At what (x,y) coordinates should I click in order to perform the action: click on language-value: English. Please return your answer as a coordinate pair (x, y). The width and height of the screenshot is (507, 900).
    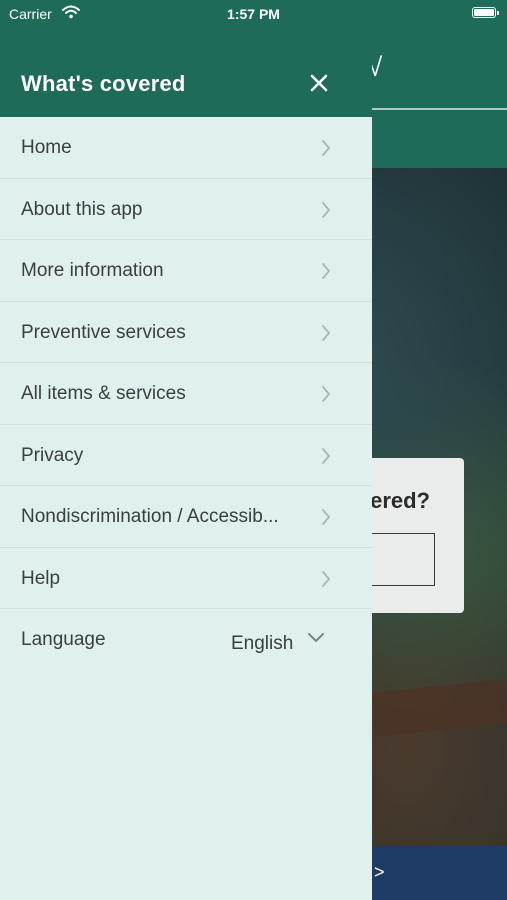
    Looking at the image, I should click on (262, 643).